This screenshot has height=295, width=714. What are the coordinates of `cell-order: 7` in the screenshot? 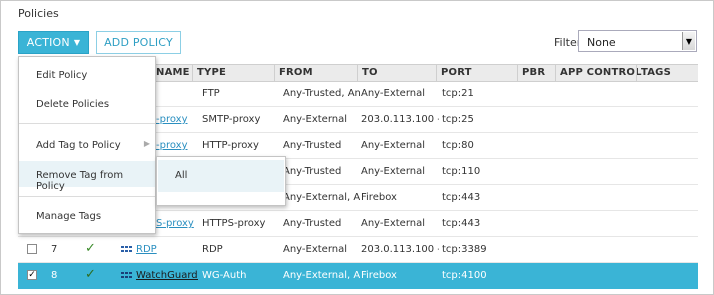 It's located at (54, 249).